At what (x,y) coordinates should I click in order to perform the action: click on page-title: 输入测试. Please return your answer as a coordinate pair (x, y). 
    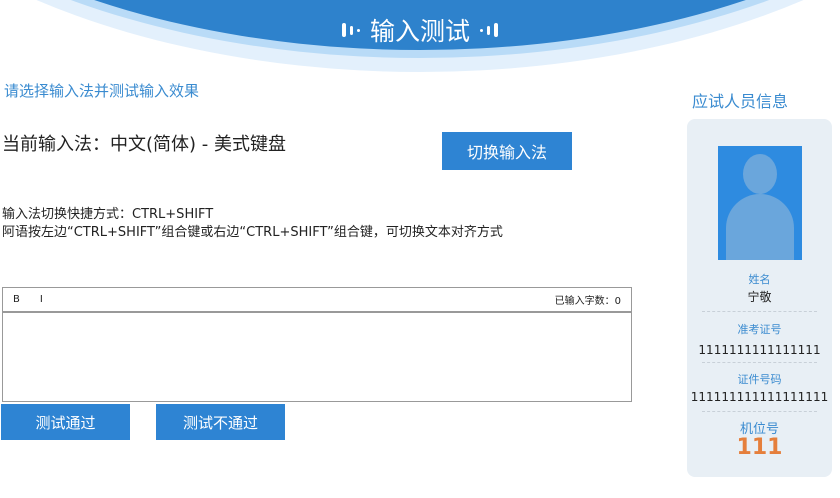
    Looking at the image, I should click on (419, 31).